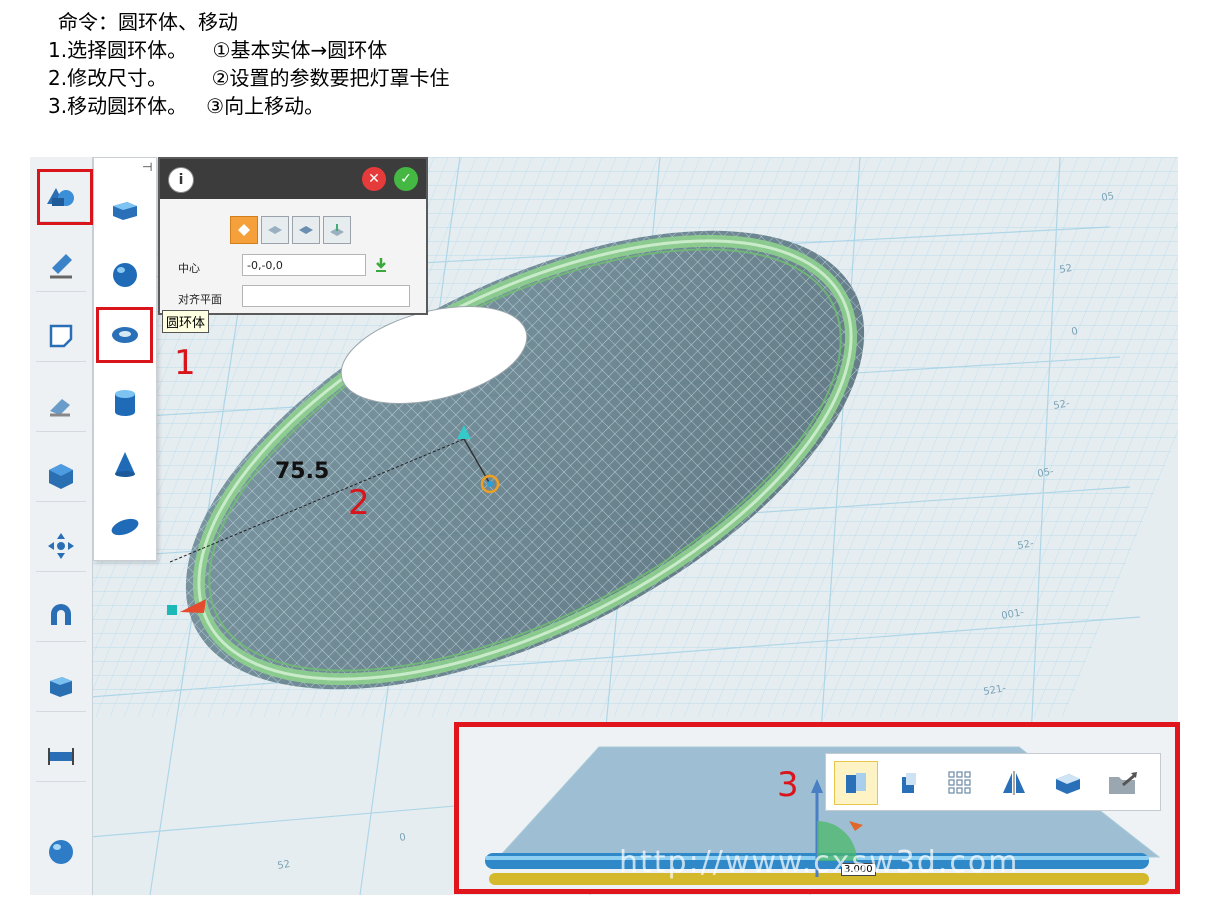  I want to click on scale-tool-icon, so click(1068, 783).